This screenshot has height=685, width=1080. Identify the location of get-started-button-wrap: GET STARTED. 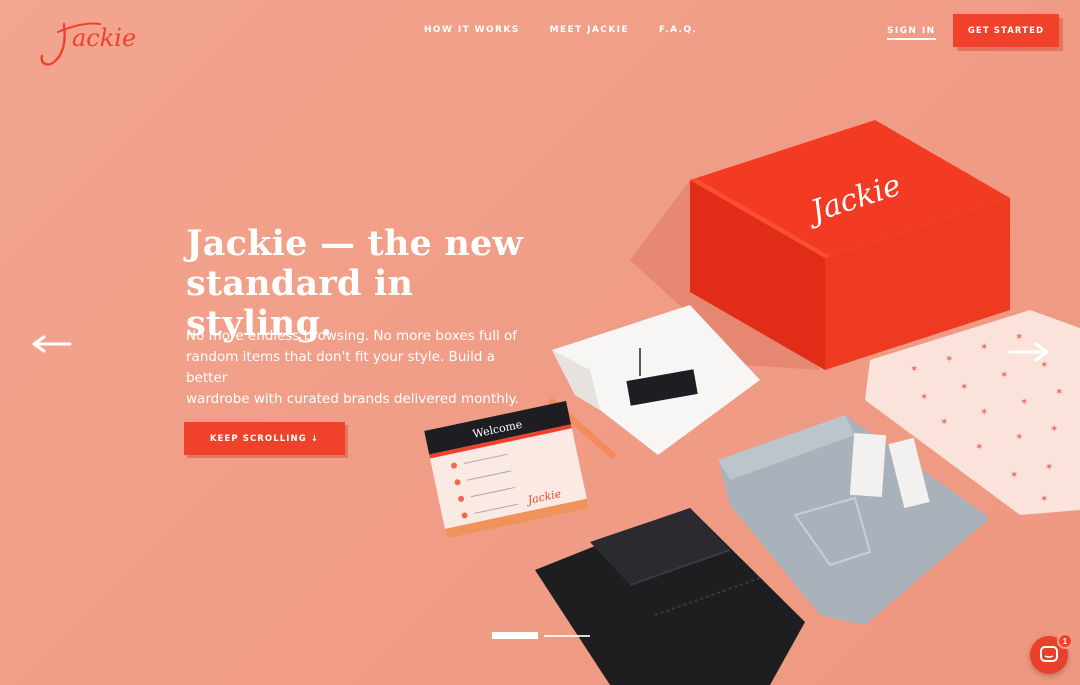
(1008, 32).